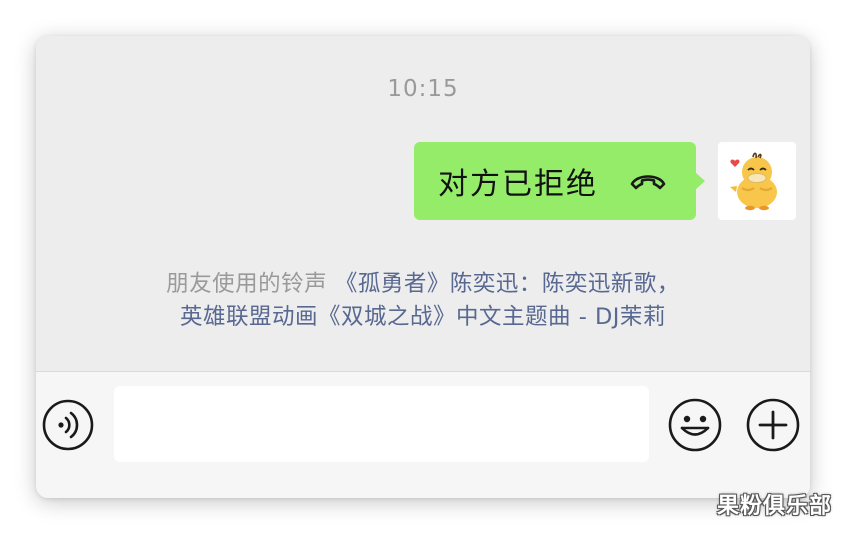 Image resolution: width=846 pixels, height=534 pixels. I want to click on sender-avatar, so click(757, 181).